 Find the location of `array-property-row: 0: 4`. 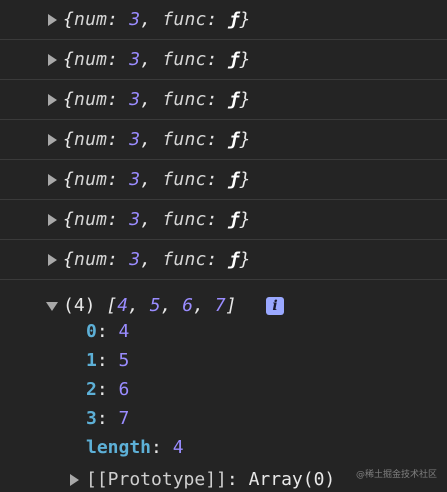

array-property-row: 0: 4 is located at coordinates (108, 331).